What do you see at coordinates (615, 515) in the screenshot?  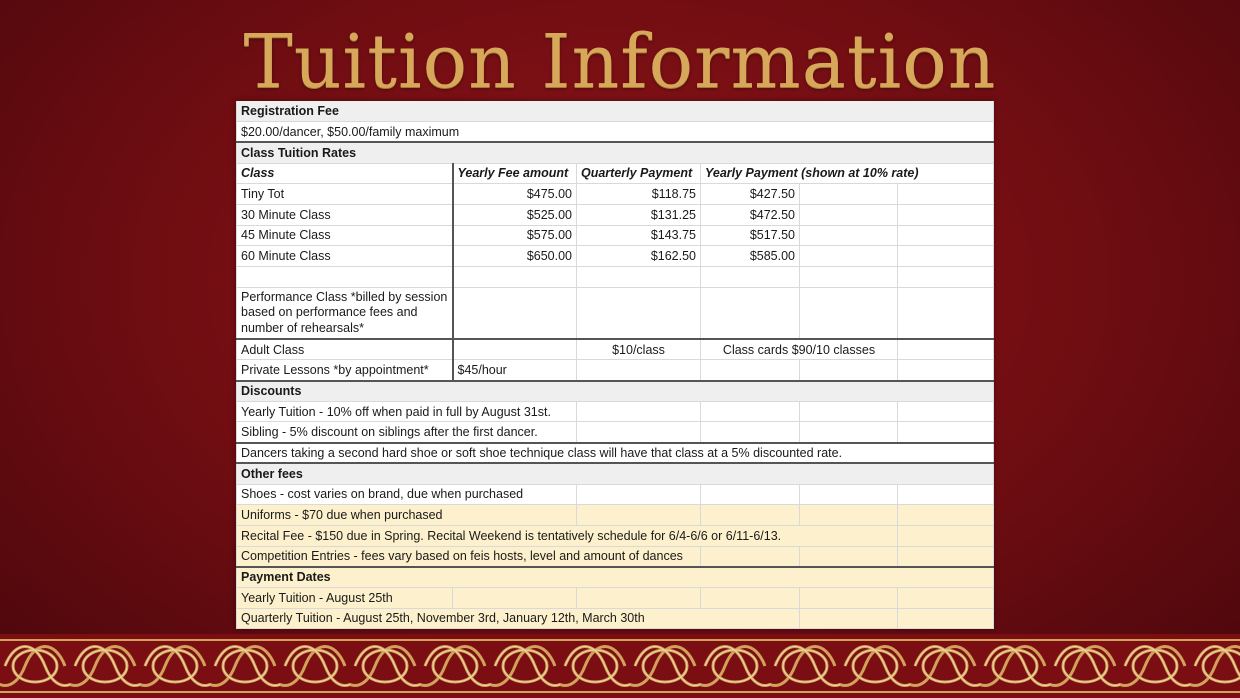 I see `table-row: Uniforms - $70 due when purchased` at bounding box center [615, 515].